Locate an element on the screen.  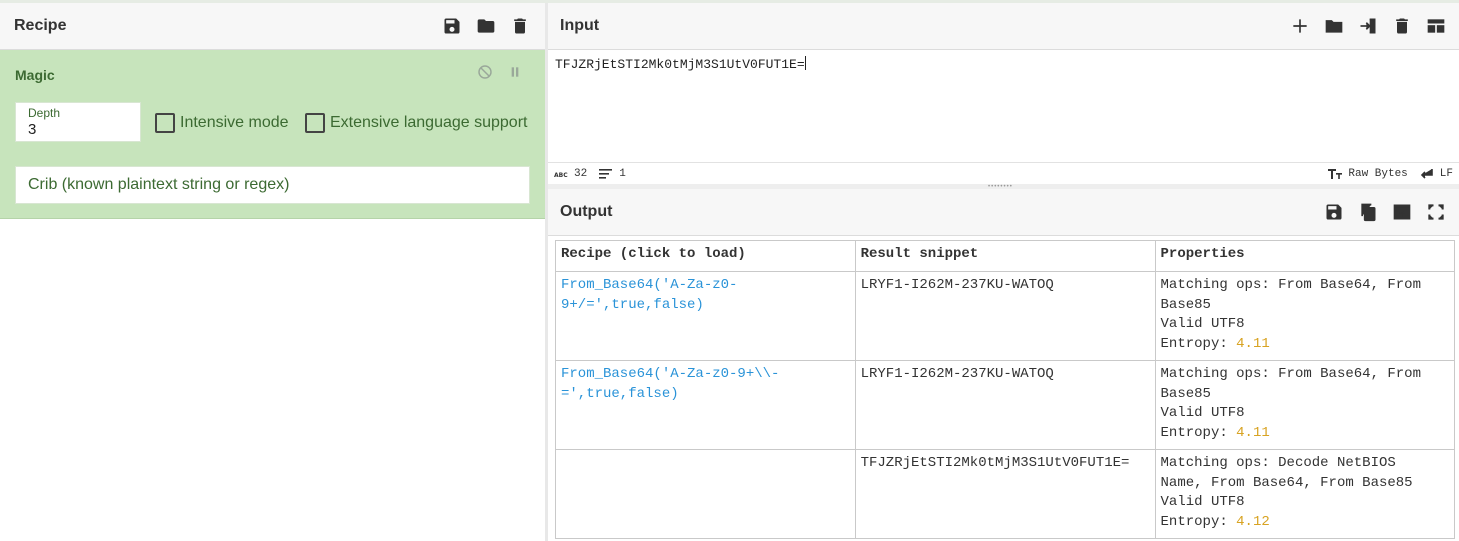
svg-text: ABC is located at coordinates (561, 175).